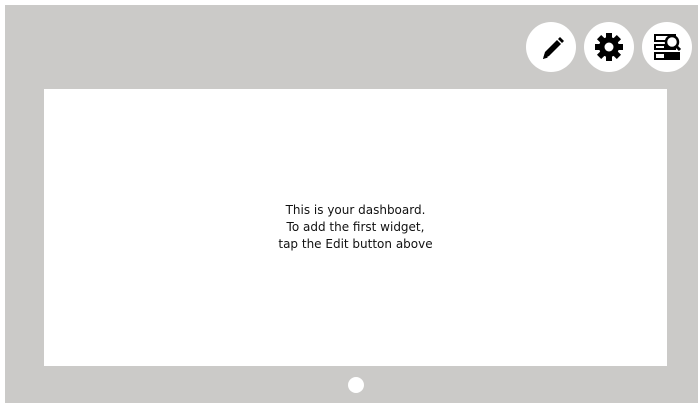  I want to click on inspect-button, so click(667, 47).